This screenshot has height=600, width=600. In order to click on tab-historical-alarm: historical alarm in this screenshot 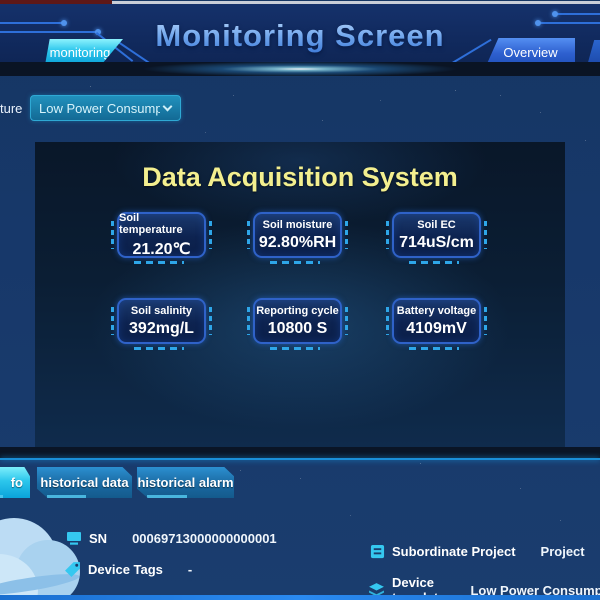, I will do `click(185, 482)`.